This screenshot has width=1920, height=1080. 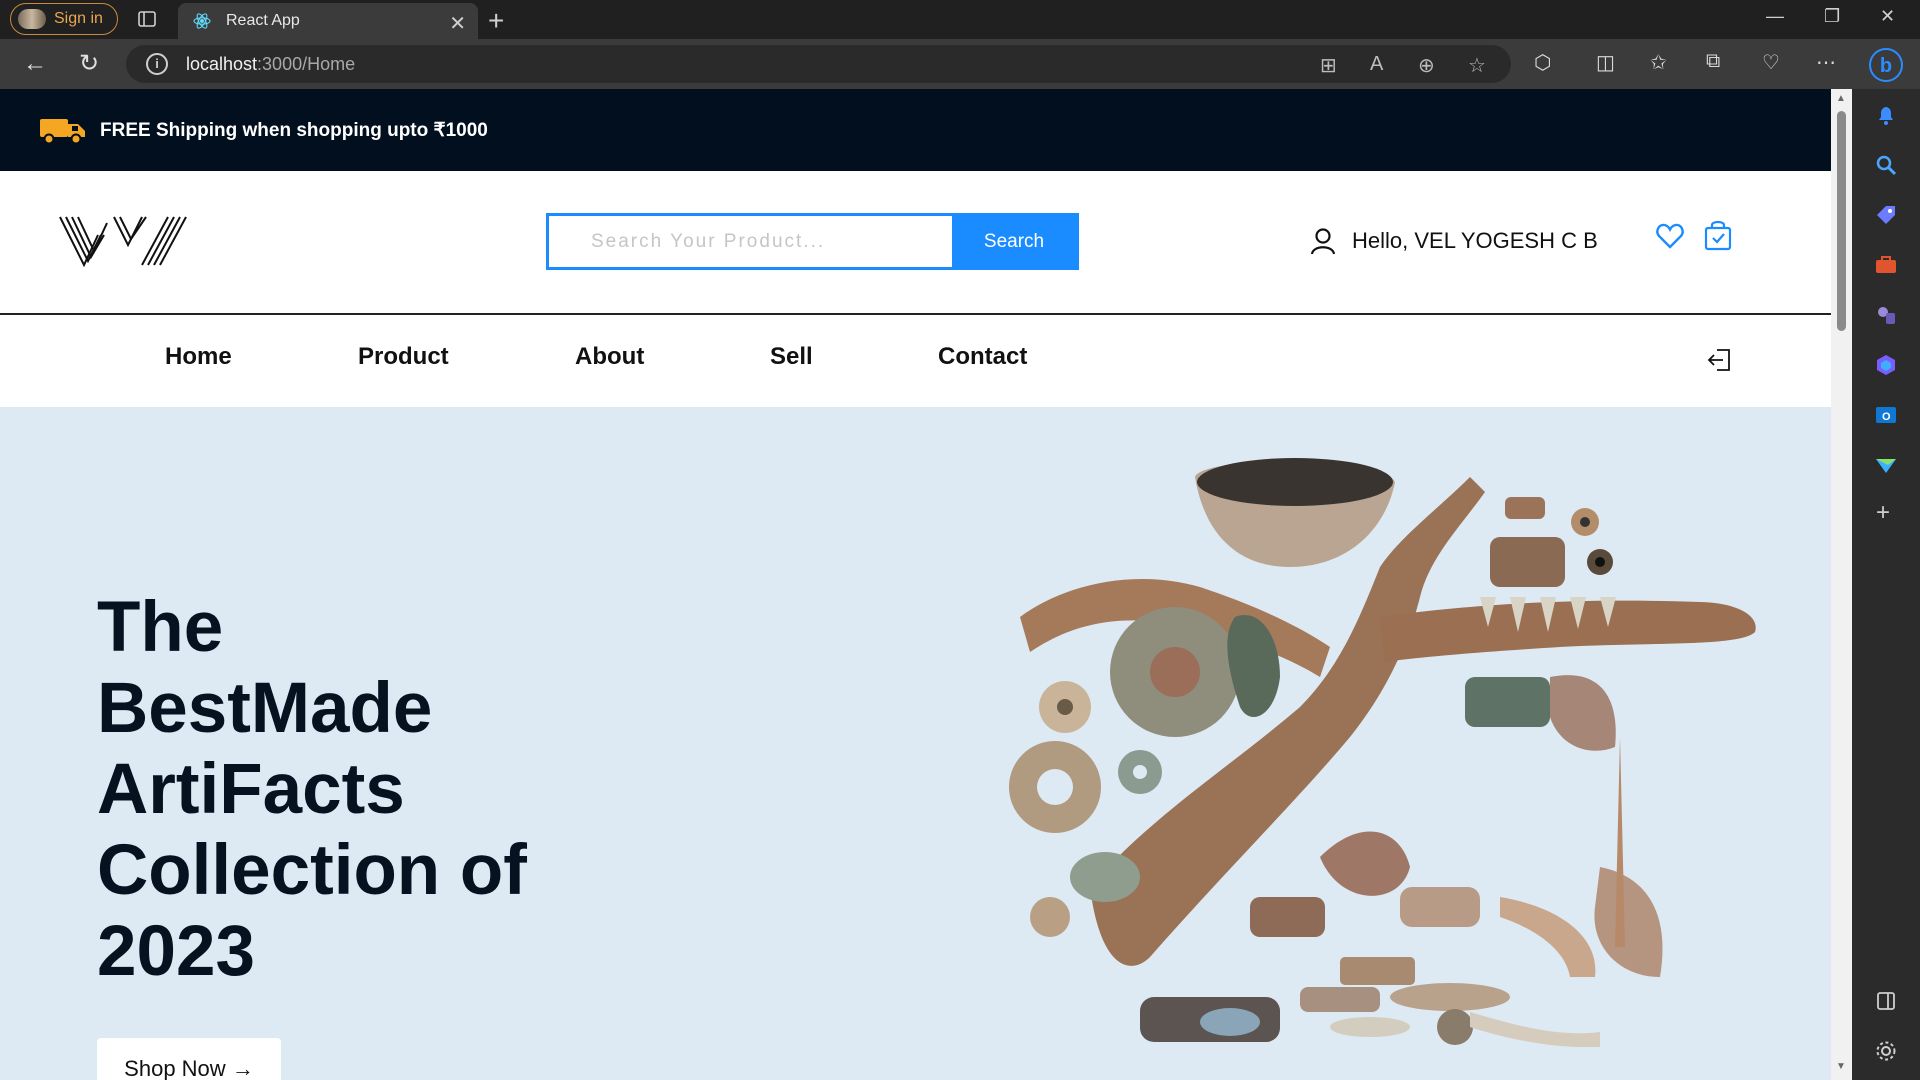 I want to click on microsoft-365-icon, so click(x=1886, y=365).